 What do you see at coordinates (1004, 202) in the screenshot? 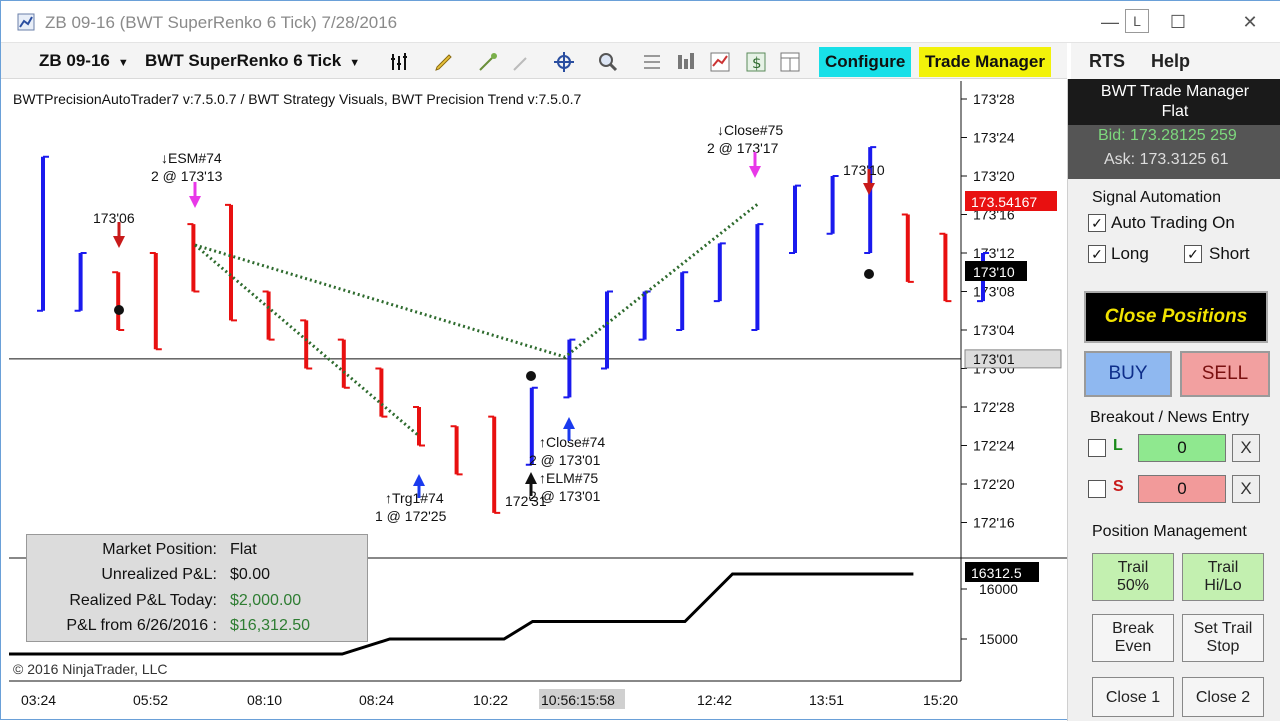
I see `last-price-label: 173.54167` at bounding box center [1004, 202].